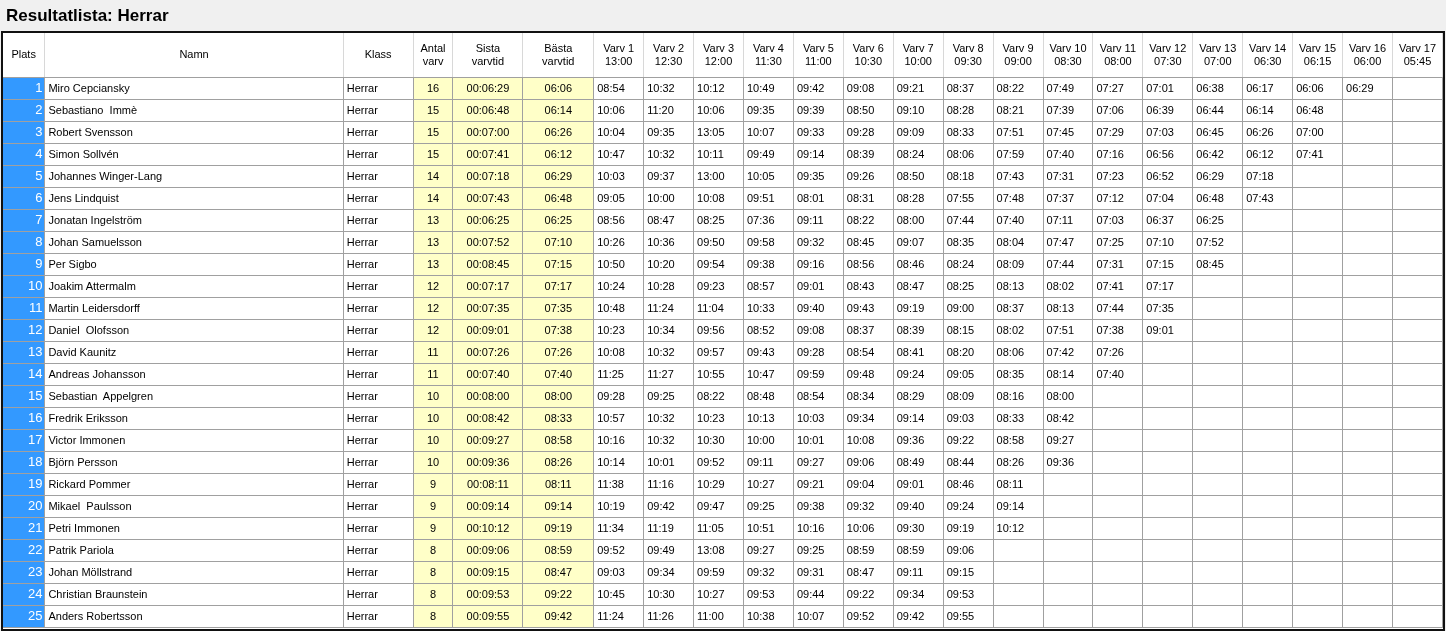 This screenshot has width=1446, height=631. I want to click on table-cell: 09:32, so click(818, 242).